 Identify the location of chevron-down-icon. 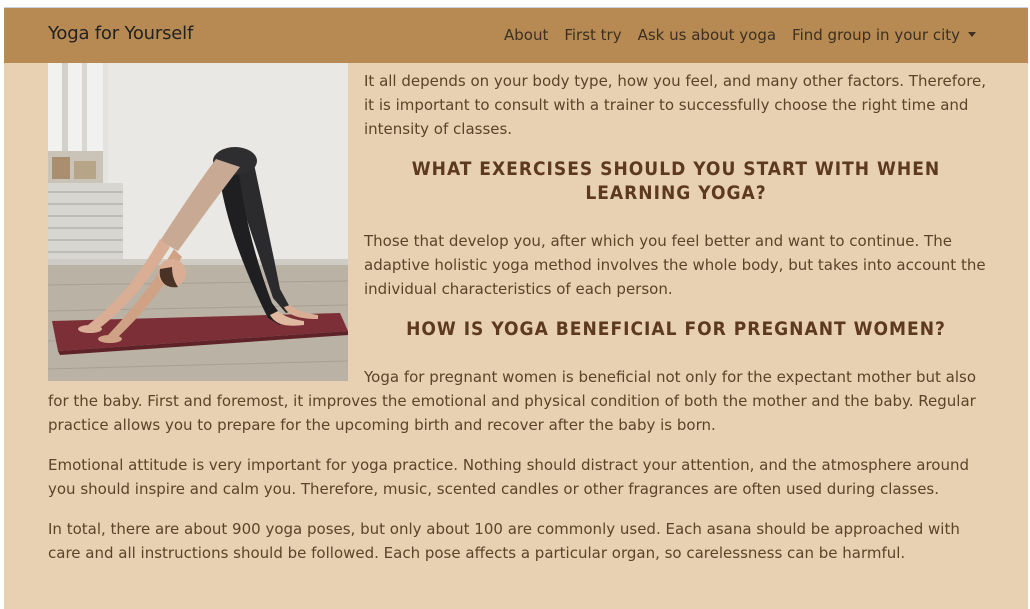
(972, 34).